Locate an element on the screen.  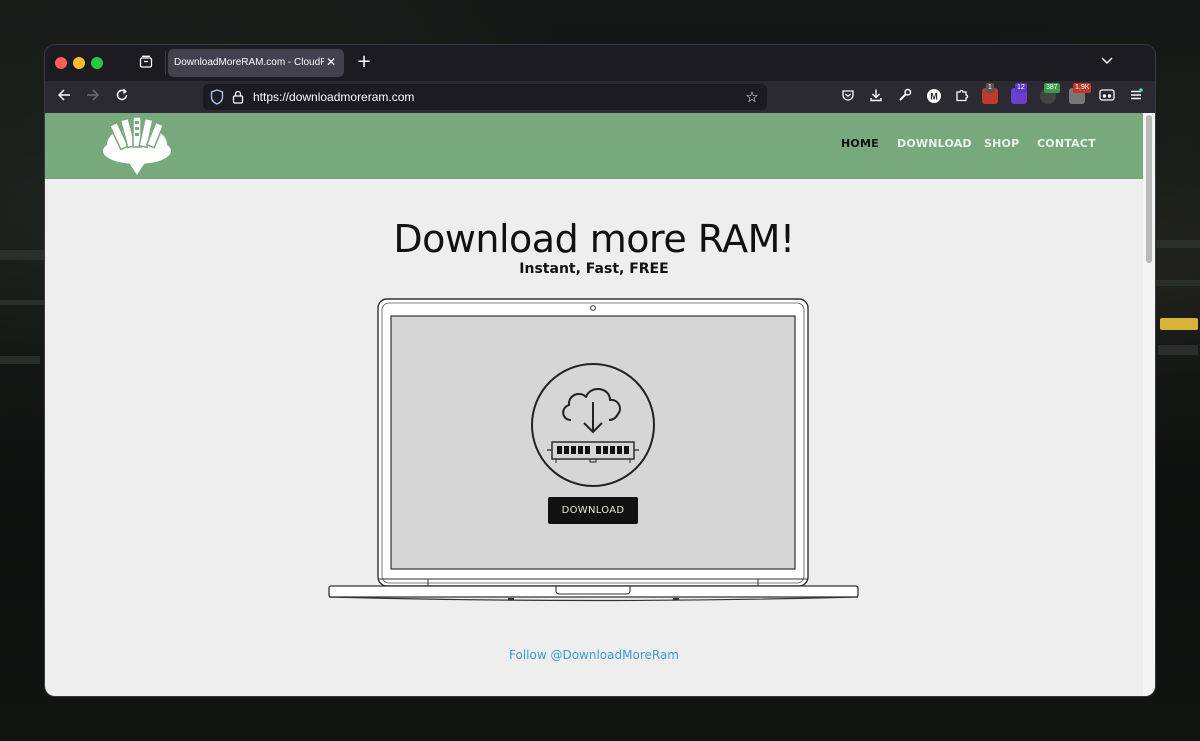
close-window-button is located at coordinates (61, 63).